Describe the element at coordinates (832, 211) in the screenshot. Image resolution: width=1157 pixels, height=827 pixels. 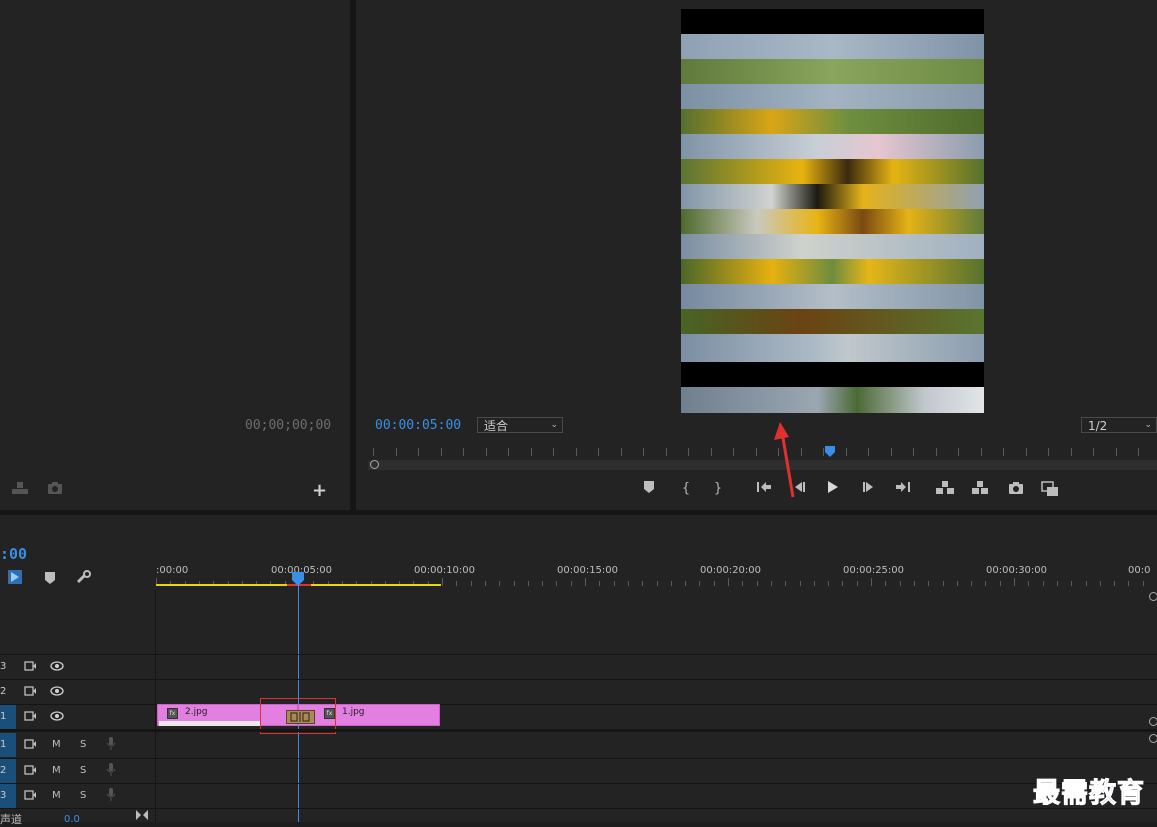
I see `program-preview-image` at that location.